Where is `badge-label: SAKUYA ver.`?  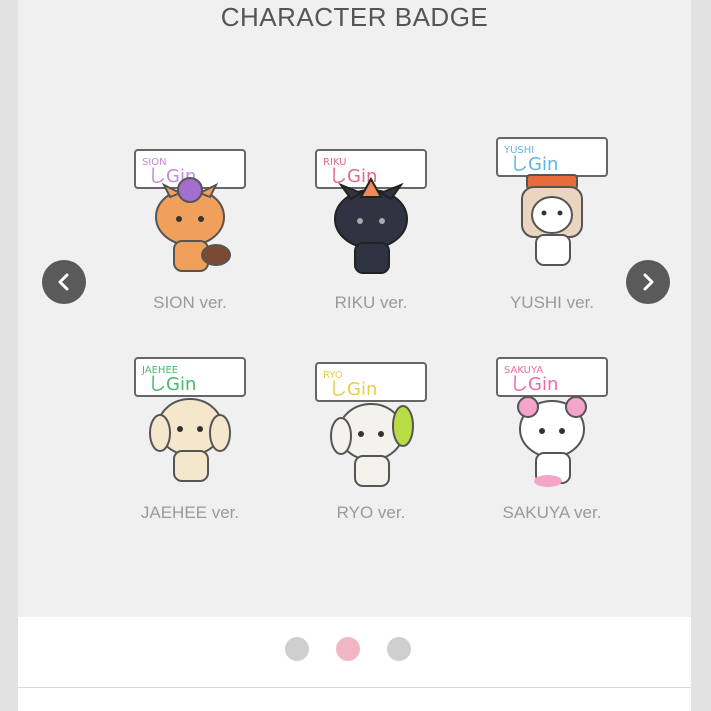 badge-label: SAKUYA ver. is located at coordinates (552, 512).